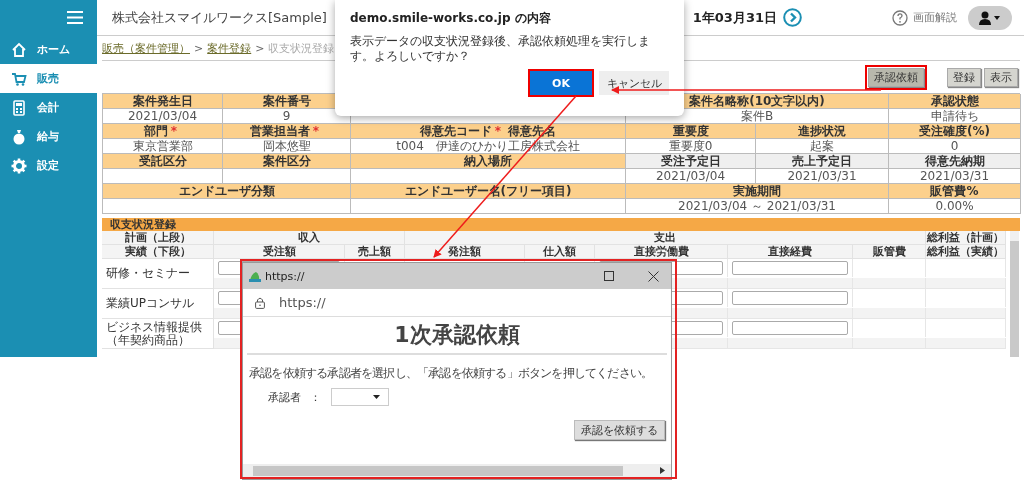 This screenshot has width=1024, height=480. Describe the element at coordinates (966, 252) in the screenshot. I see `column-header: 総利益（実績）` at that location.